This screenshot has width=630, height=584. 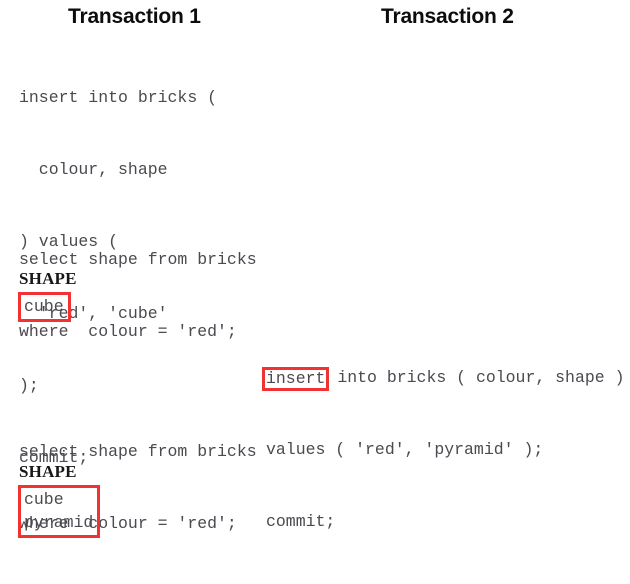 What do you see at coordinates (59, 511) in the screenshot?
I see `result-rows-highlight-box: cube pyramid` at bounding box center [59, 511].